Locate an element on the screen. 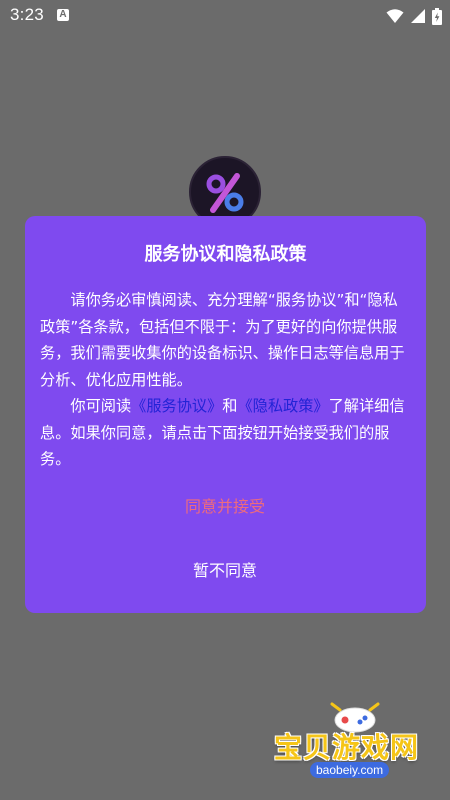 This screenshot has width=450, height=800. watermark-url: baobeiy.com is located at coordinates (350, 770).